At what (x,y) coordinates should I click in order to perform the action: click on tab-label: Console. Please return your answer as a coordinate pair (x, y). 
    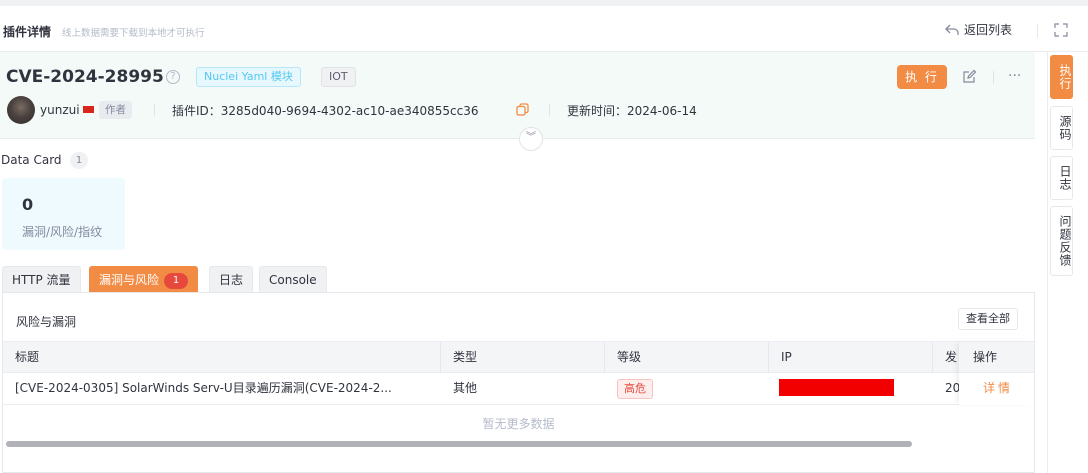
    Looking at the image, I should click on (293, 280).